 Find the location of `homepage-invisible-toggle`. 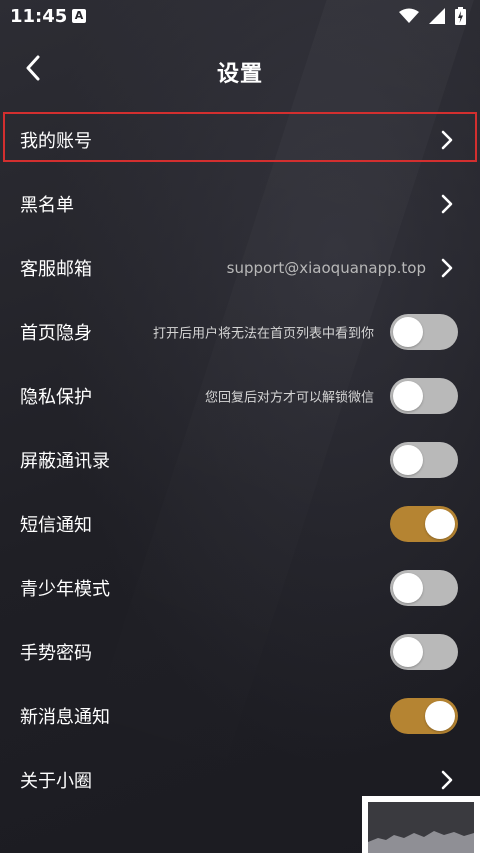

homepage-invisible-toggle is located at coordinates (424, 332).